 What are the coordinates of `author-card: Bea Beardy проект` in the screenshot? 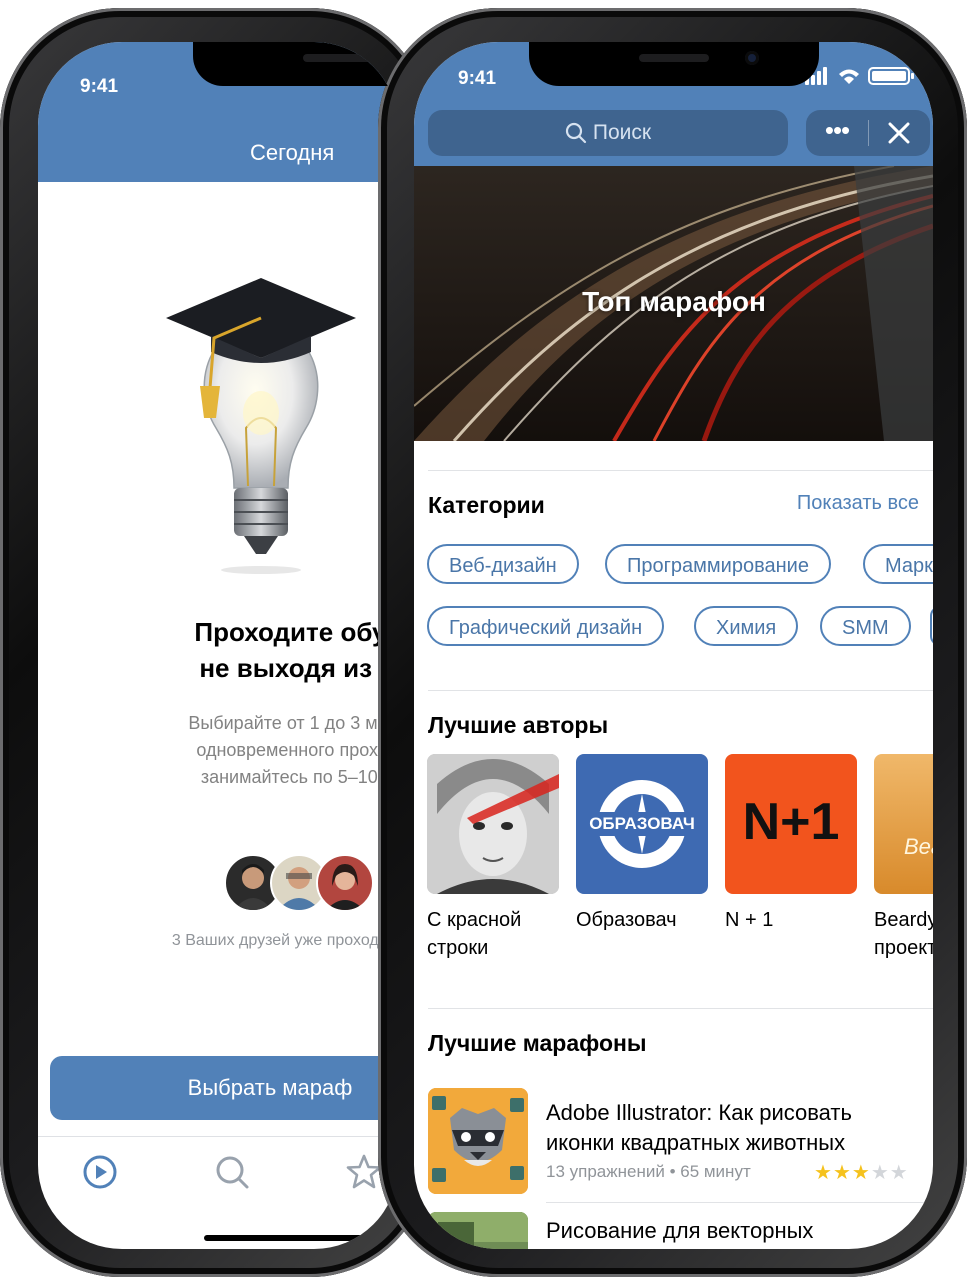 It's located at (903, 858).